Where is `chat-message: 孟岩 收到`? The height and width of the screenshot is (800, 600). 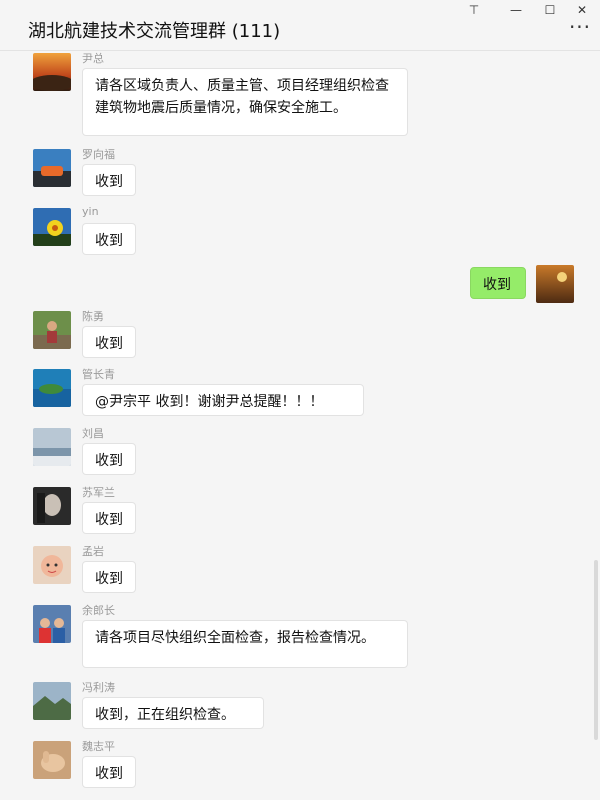
chat-message: 孟岩 收到 is located at coordinates (300, 569).